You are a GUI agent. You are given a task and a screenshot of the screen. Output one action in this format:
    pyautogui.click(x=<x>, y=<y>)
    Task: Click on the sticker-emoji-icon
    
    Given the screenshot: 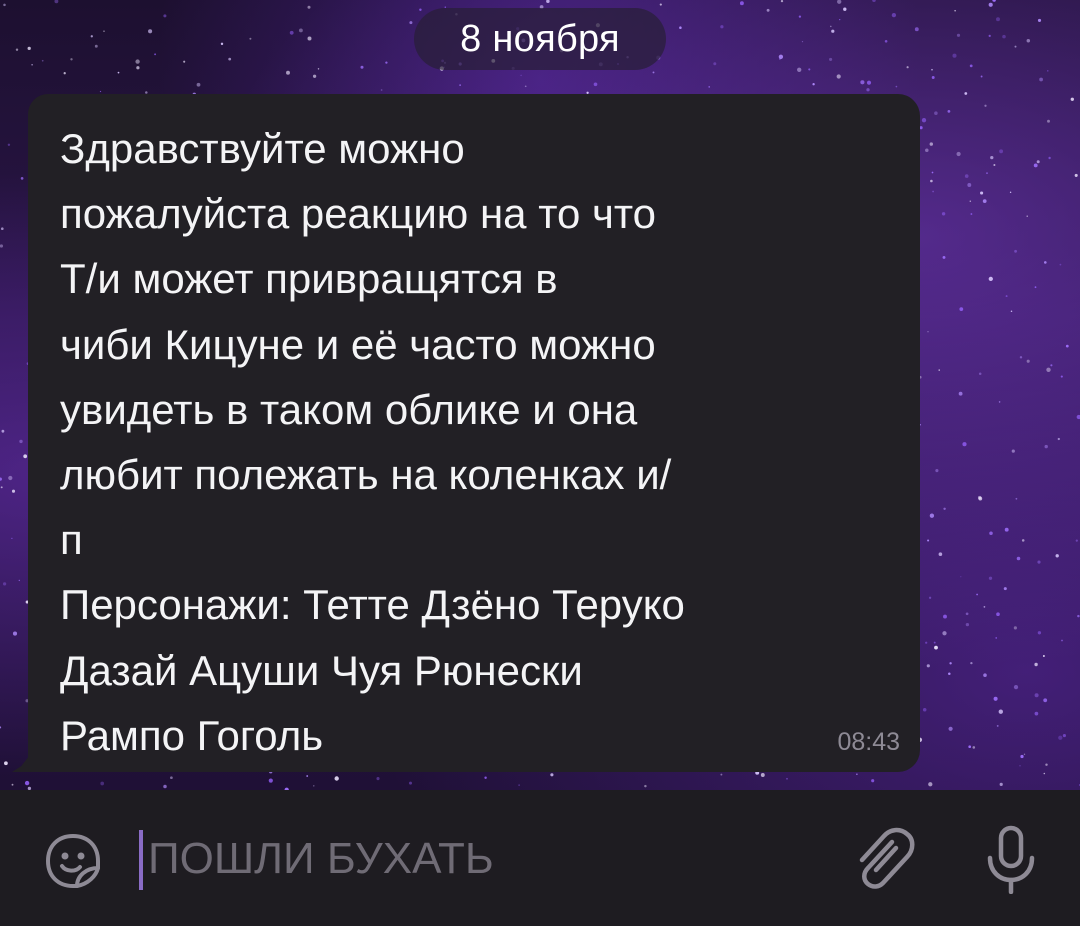 What is the action you would take?
    pyautogui.click(x=73, y=861)
    